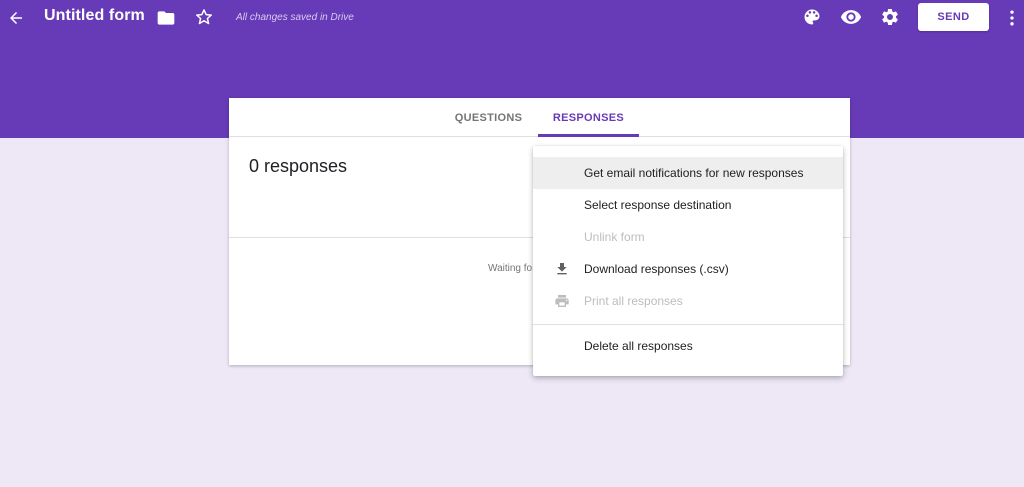 Image resolution: width=1024 pixels, height=487 pixels. I want to click on menu-item-label: Download responses (.csv), so click(656, 269).